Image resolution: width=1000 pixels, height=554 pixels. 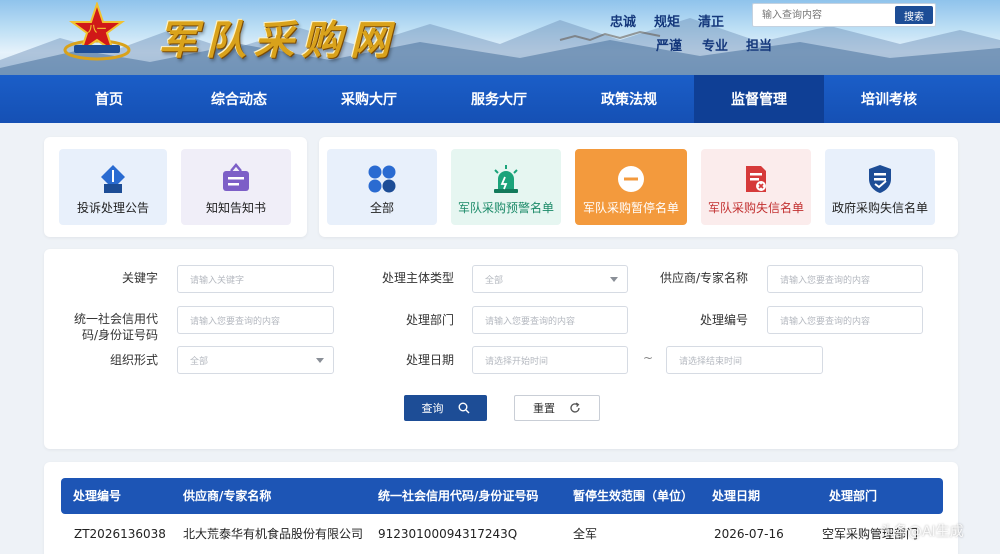 What do you see at coordinates (922, 532) in the screenshot?
I see `ai-watermark: 头条@AI生成` at bounding box center [922, 532].